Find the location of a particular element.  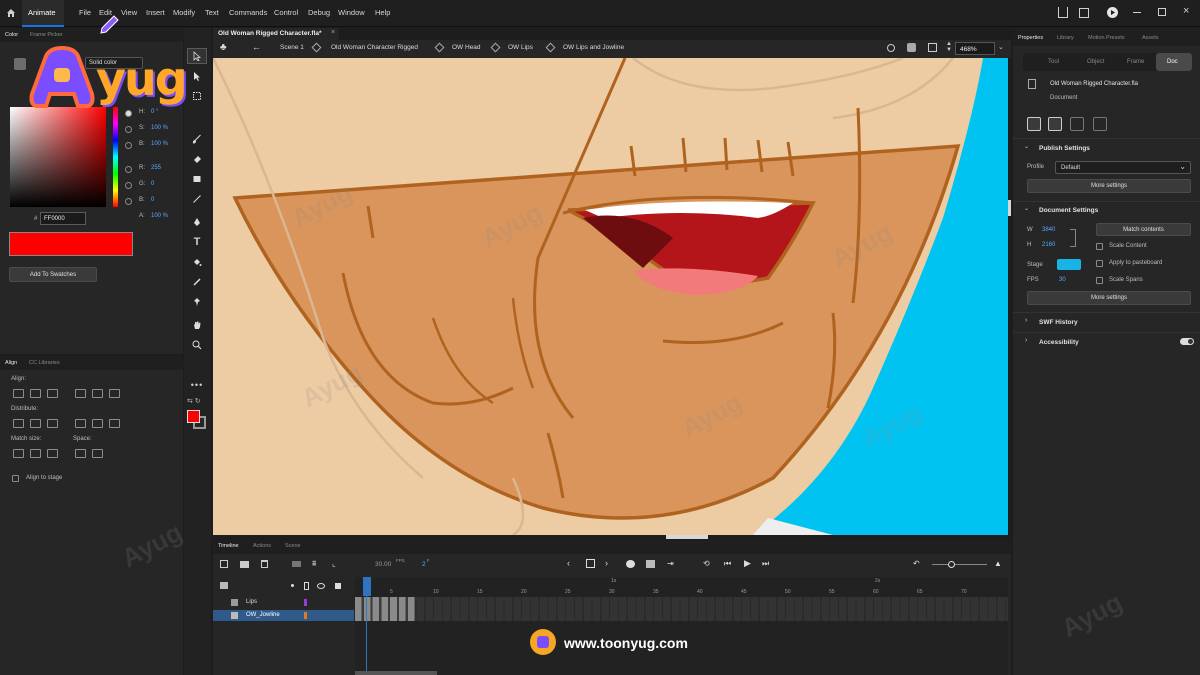

fill-color-icon is located at coordinates (193, 416).